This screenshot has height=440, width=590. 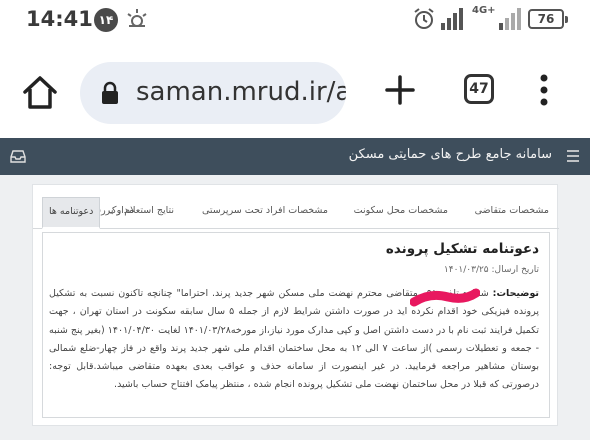 What do you see at coordinates (110, 92) in the screenshot?
I see `lock-icon` at bounding box center [110, 92].